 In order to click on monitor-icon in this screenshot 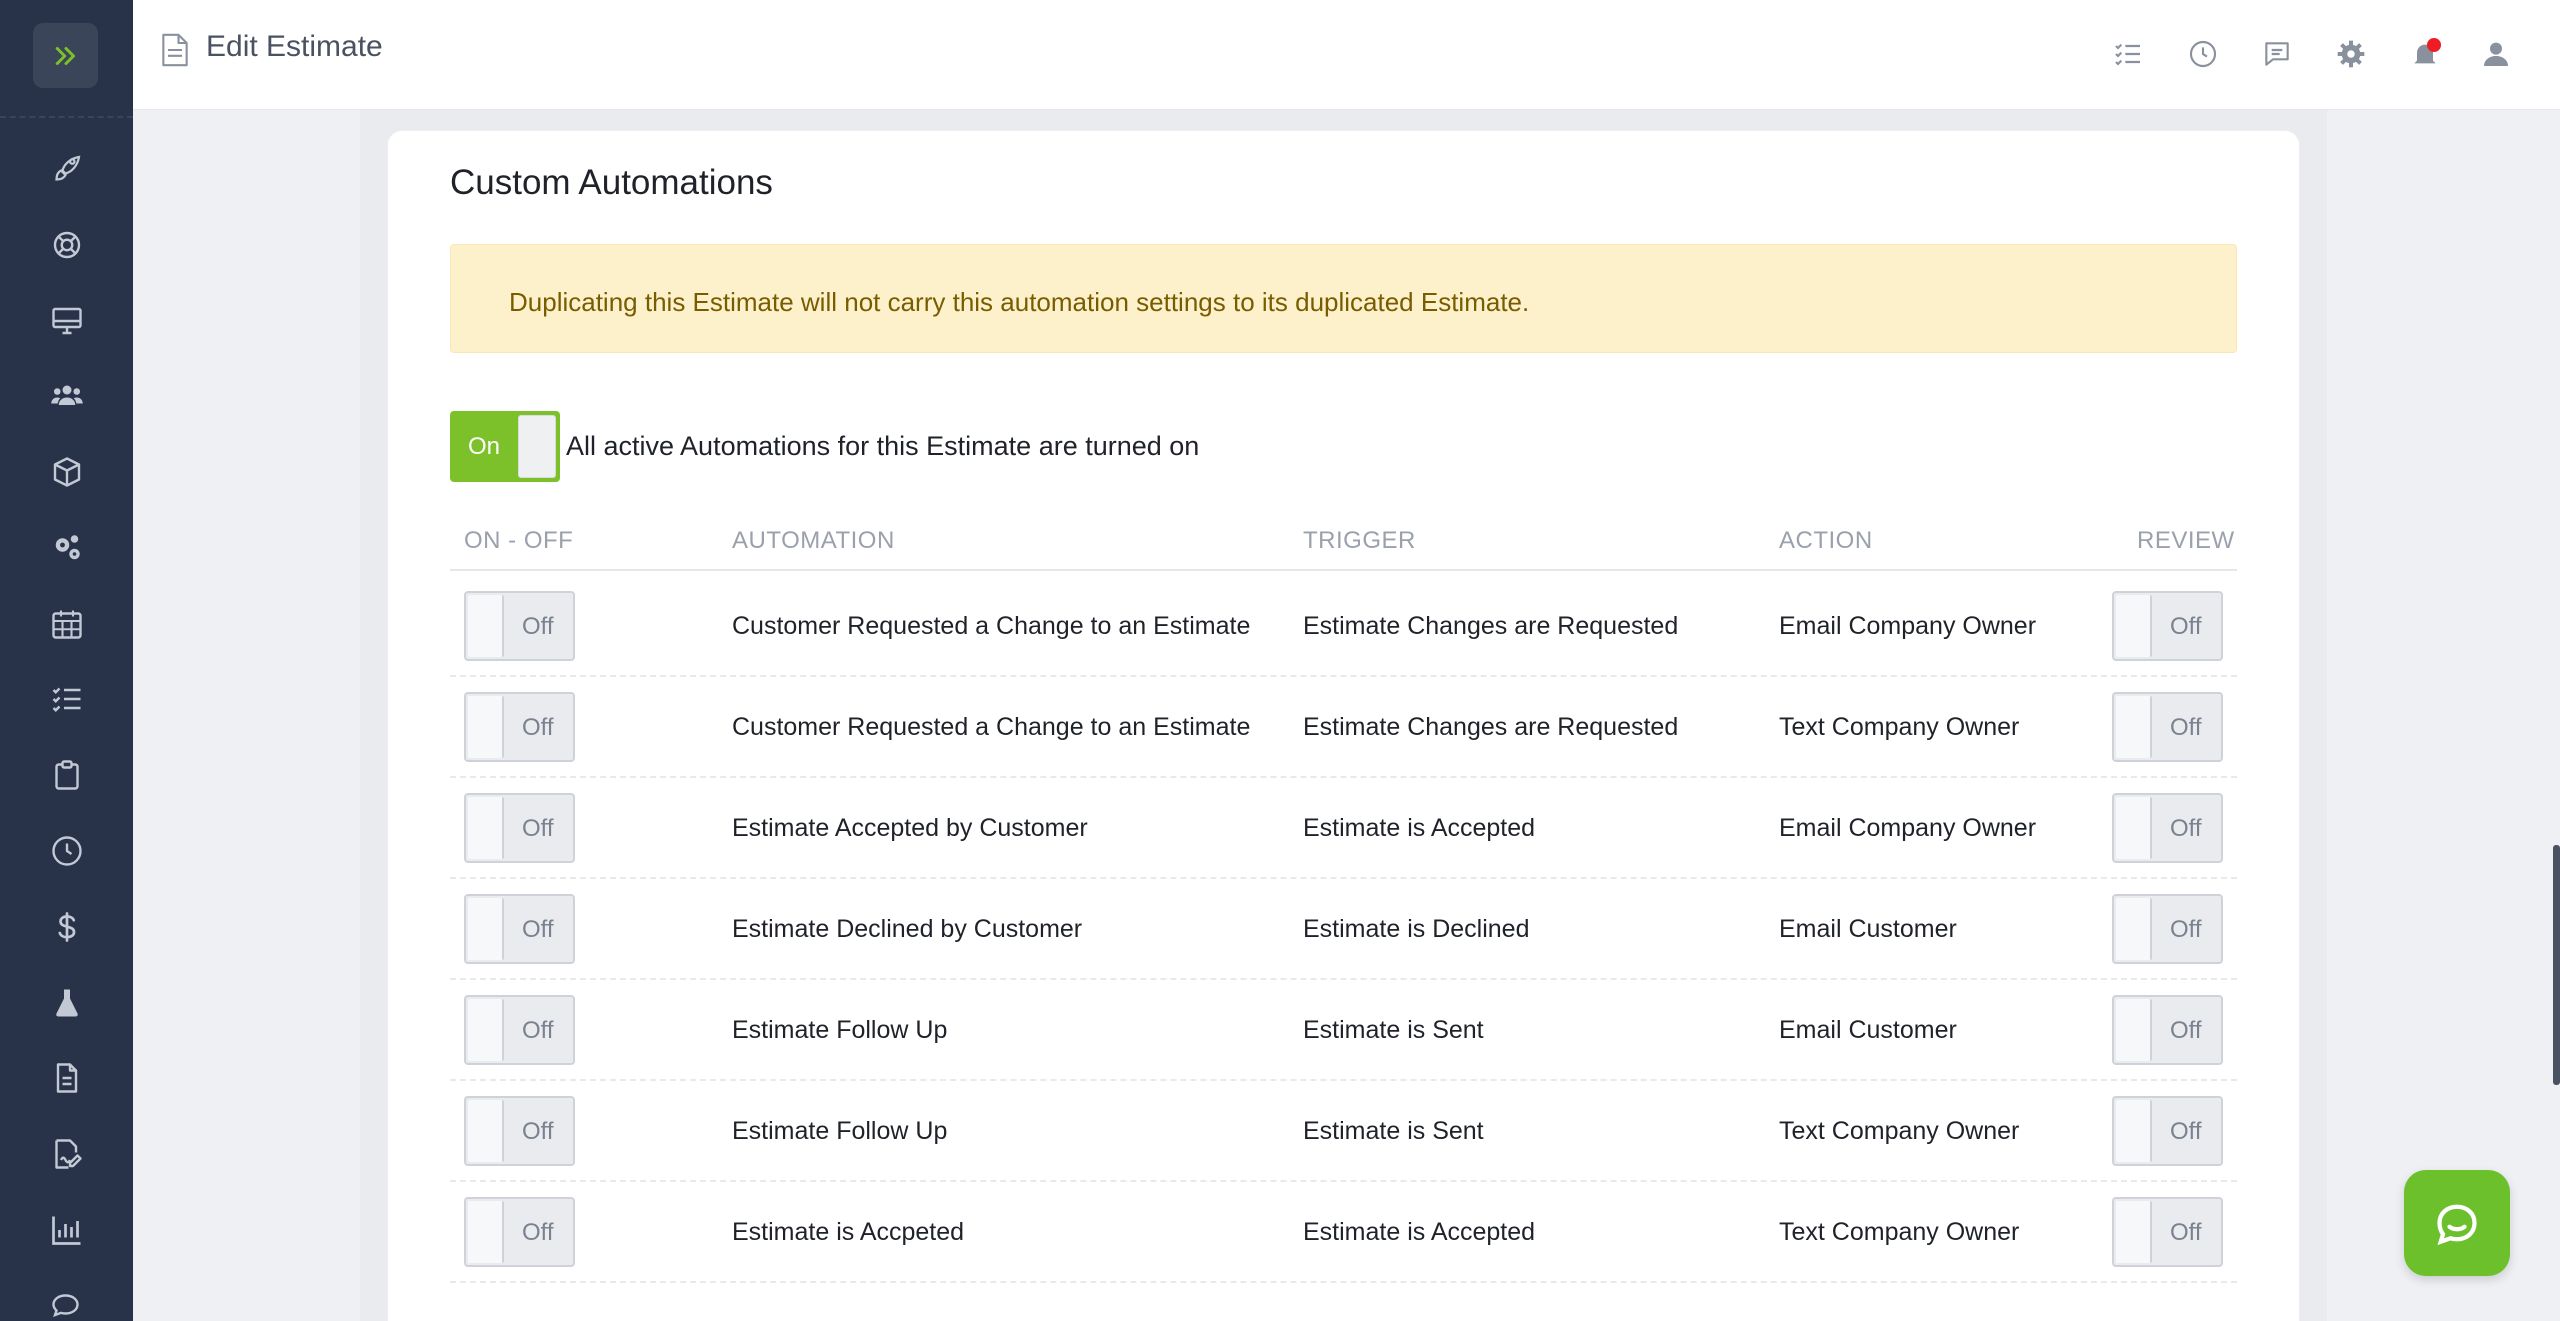, I will do `click(67, 321)`.